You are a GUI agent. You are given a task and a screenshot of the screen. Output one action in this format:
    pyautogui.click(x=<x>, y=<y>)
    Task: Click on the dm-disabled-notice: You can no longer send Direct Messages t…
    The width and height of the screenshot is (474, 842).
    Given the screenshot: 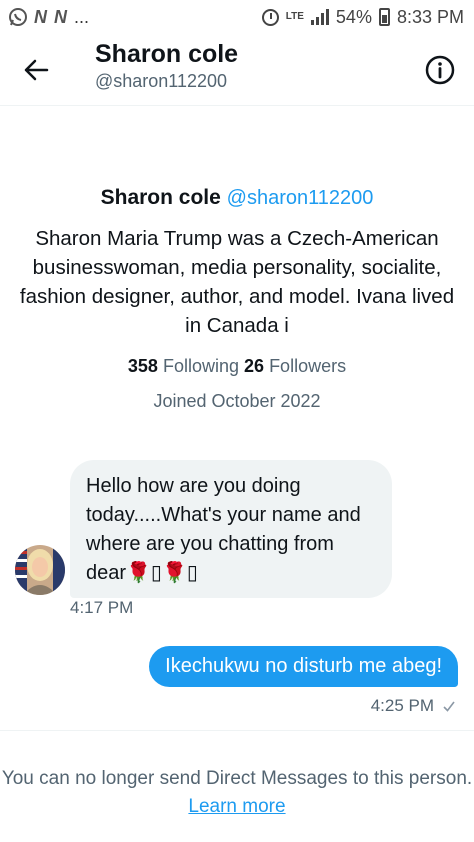 What is the action you would take?
    pyautogui.click(x=237, y=786)
    